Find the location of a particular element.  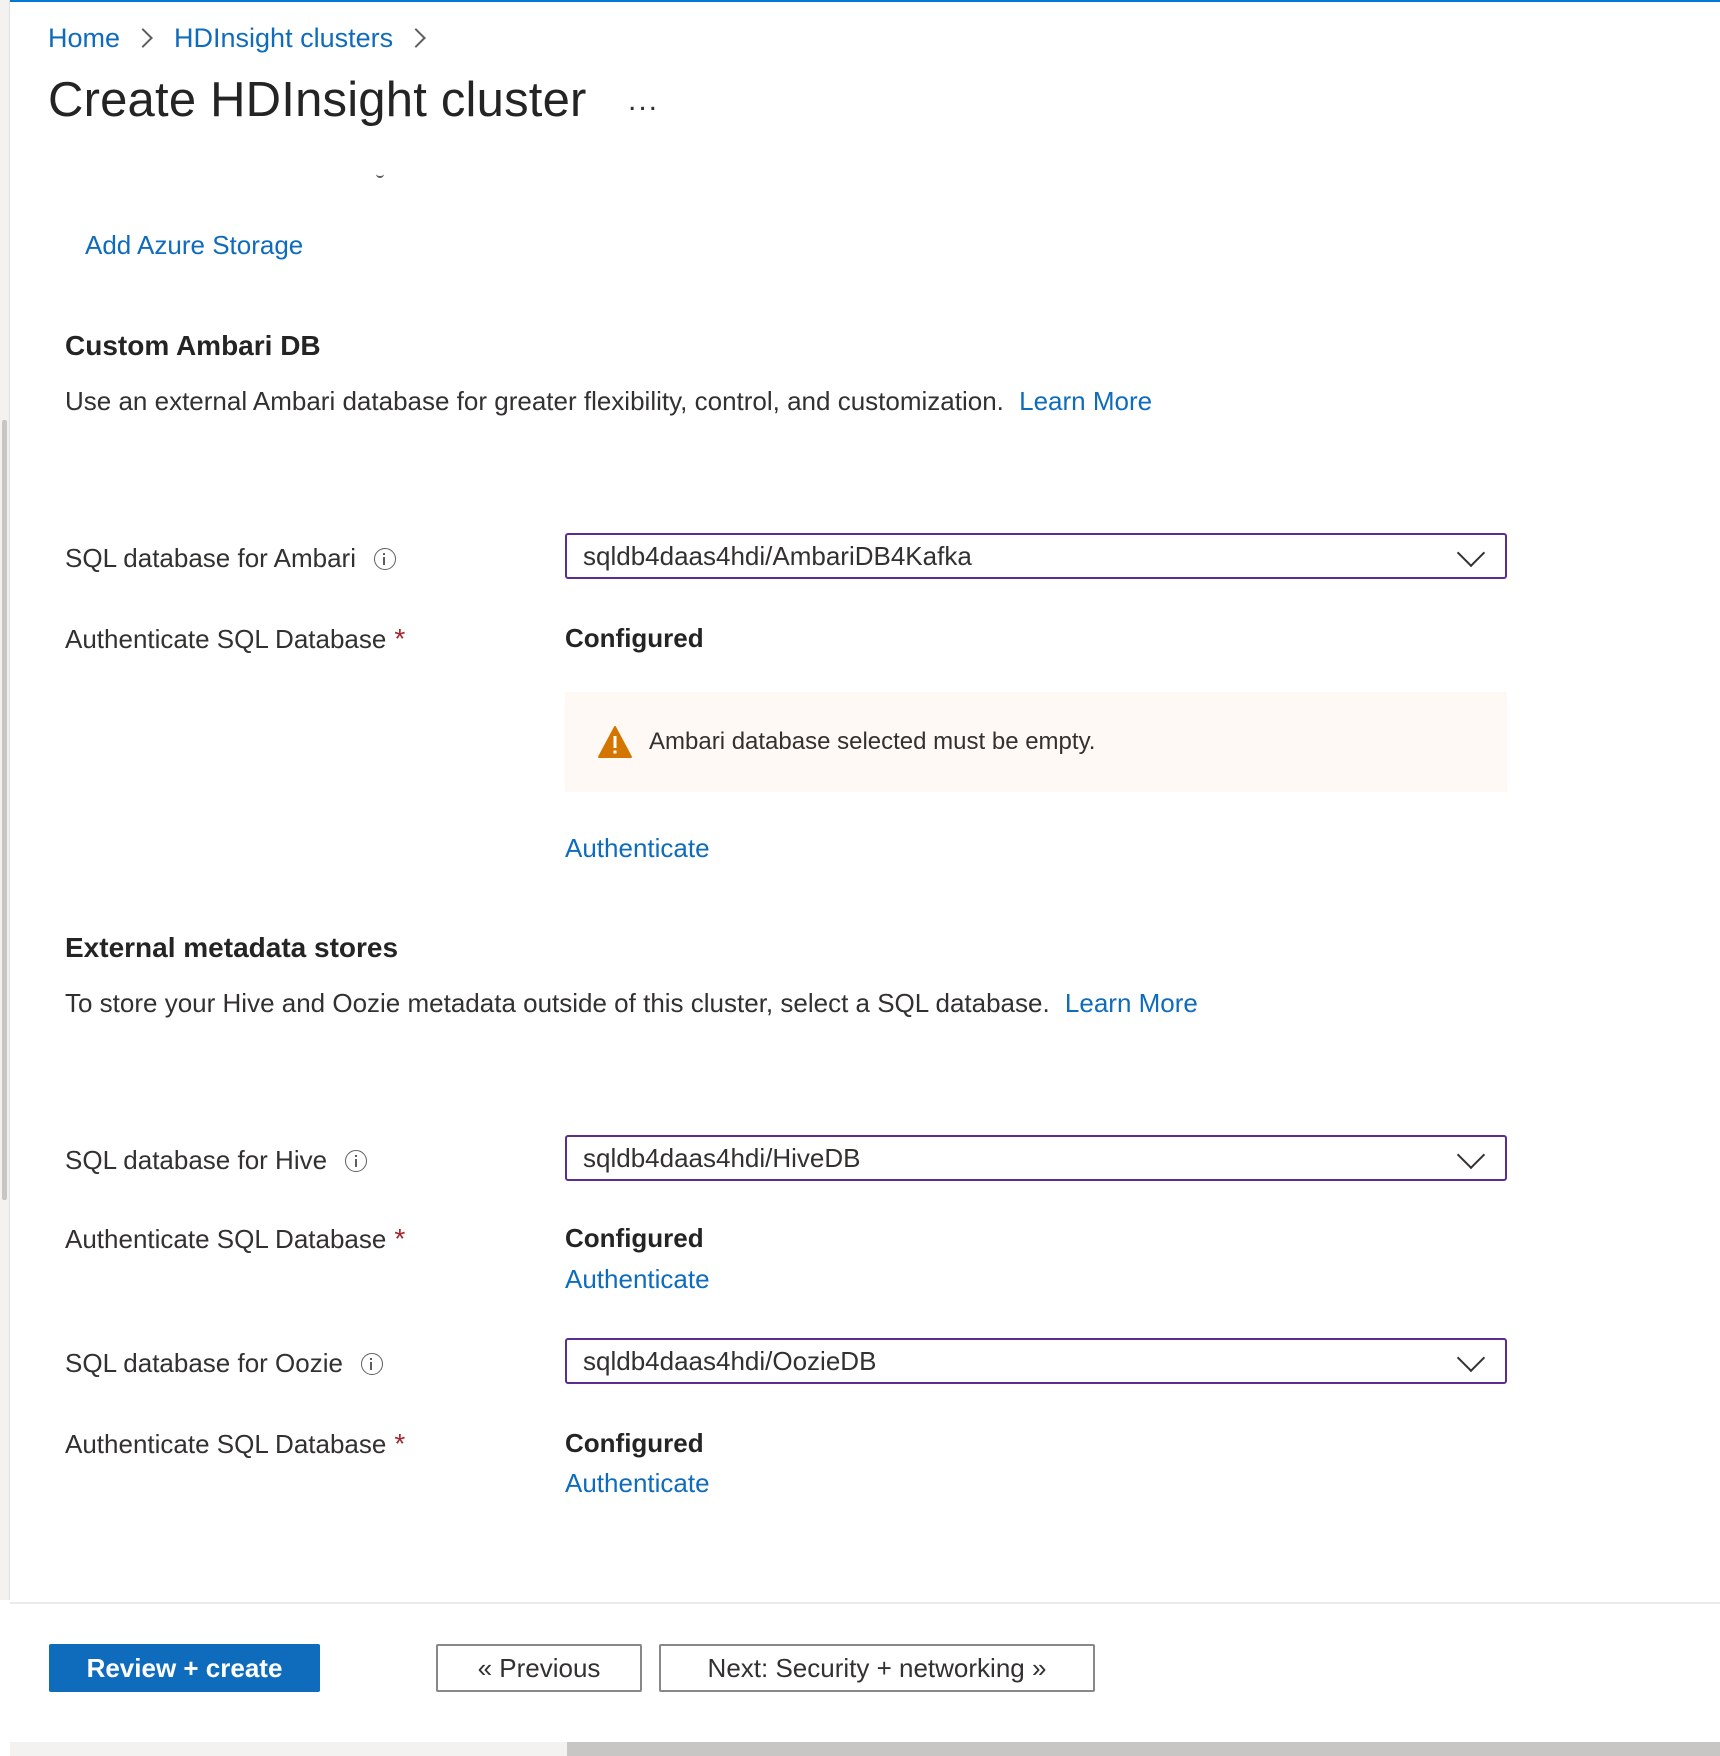

top-accent-line is located at coordinates (860, 1).